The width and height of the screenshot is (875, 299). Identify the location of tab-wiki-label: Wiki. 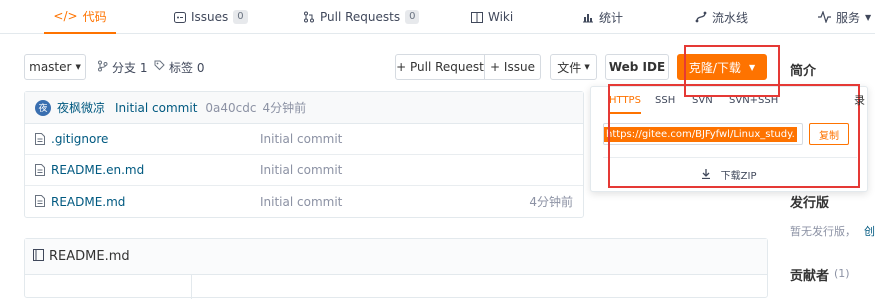
(501, 17).